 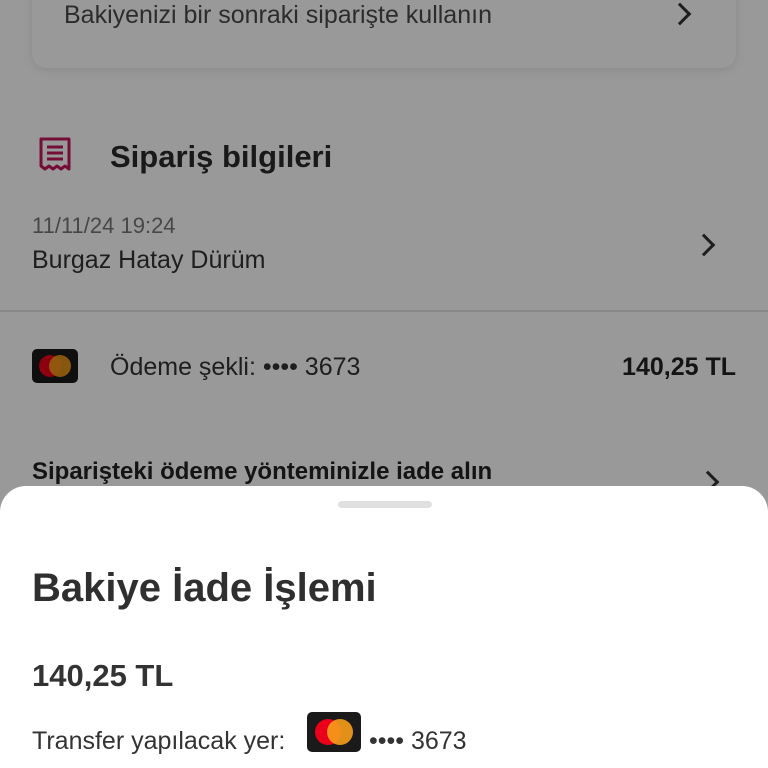 I want to click on mastercard-icon, so click(x=334, y=732).